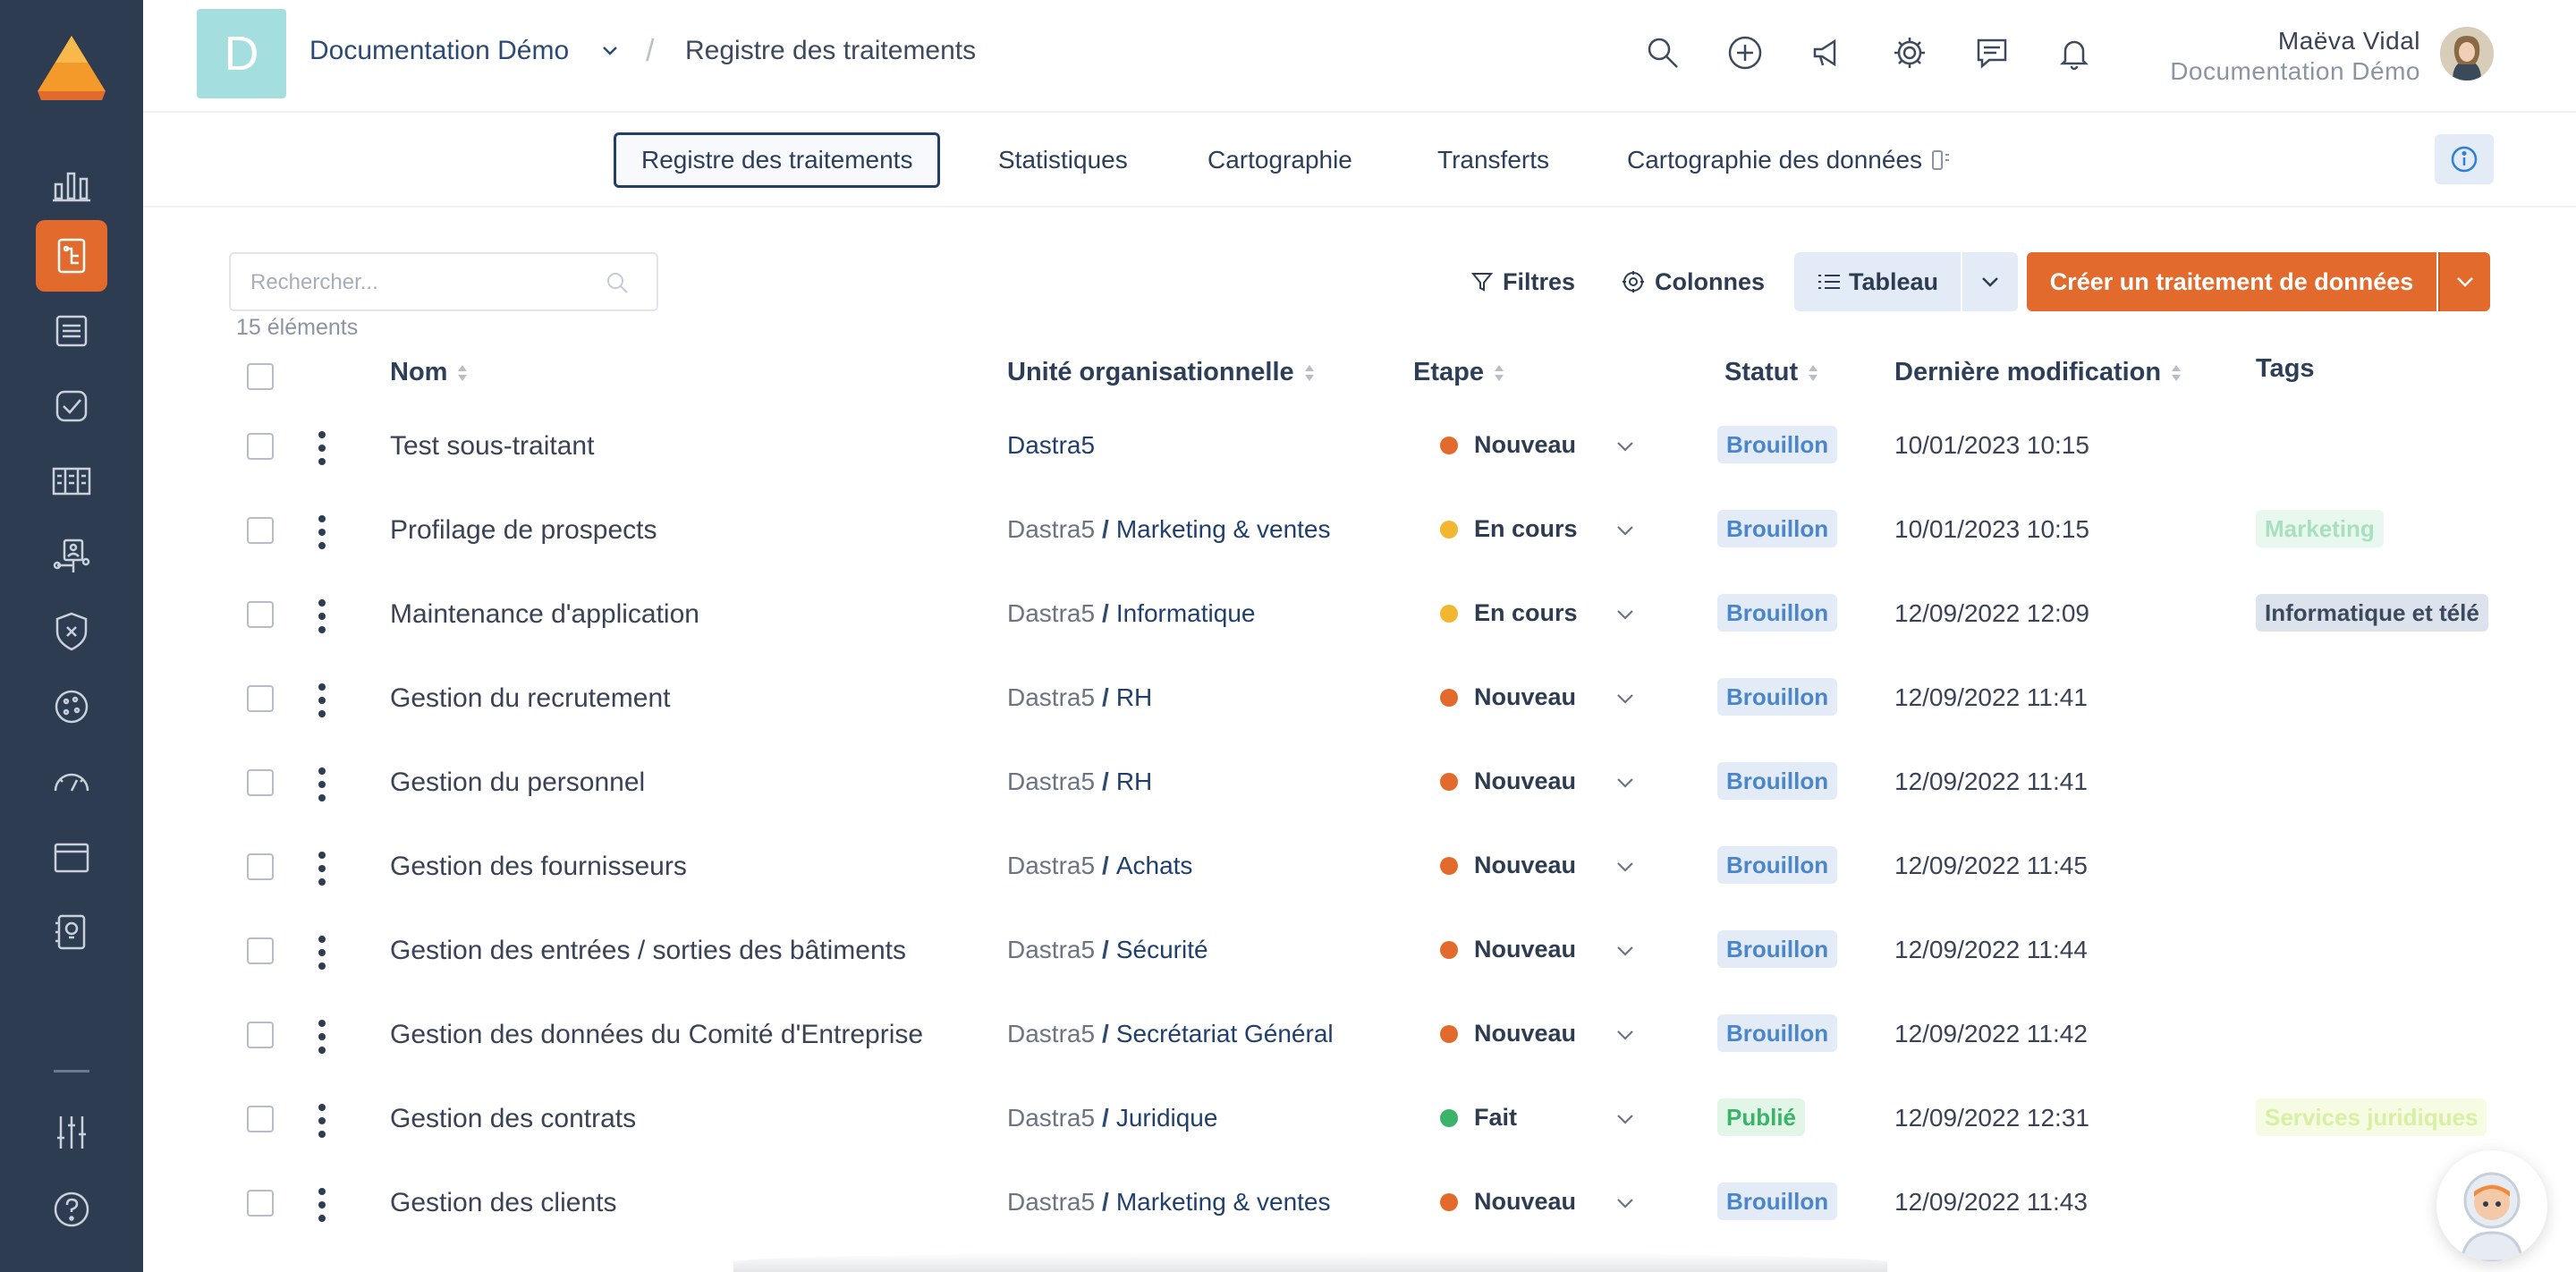 The image size is (2576, 1272). What do you see at coordinates (71, 481) in the screenshot?
I see `sidebar-item-catalog` at bounding box center [71, 481].